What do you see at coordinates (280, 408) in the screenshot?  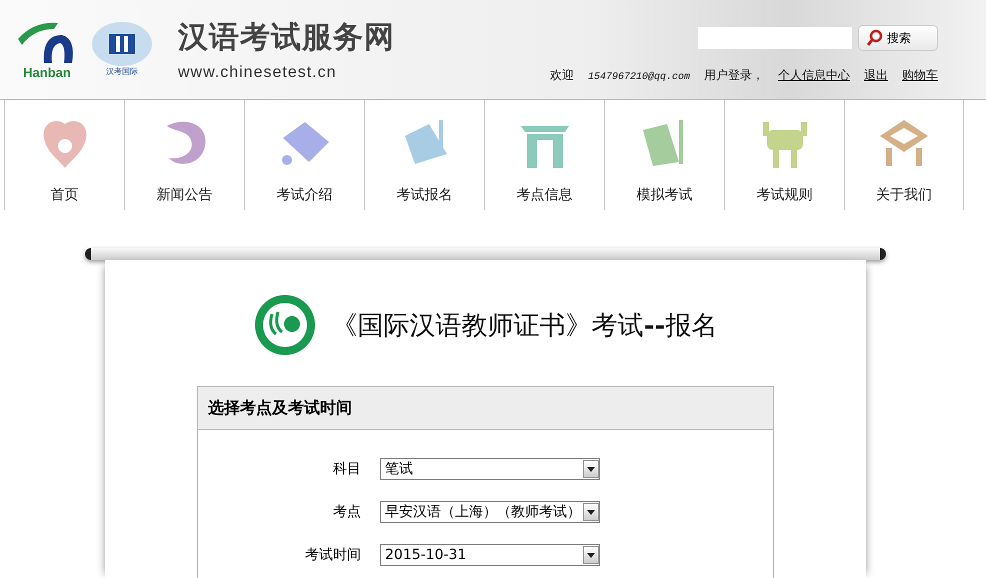 I see `panel-heading: 选择考点及考试时间` at bounding box center [280, 408].